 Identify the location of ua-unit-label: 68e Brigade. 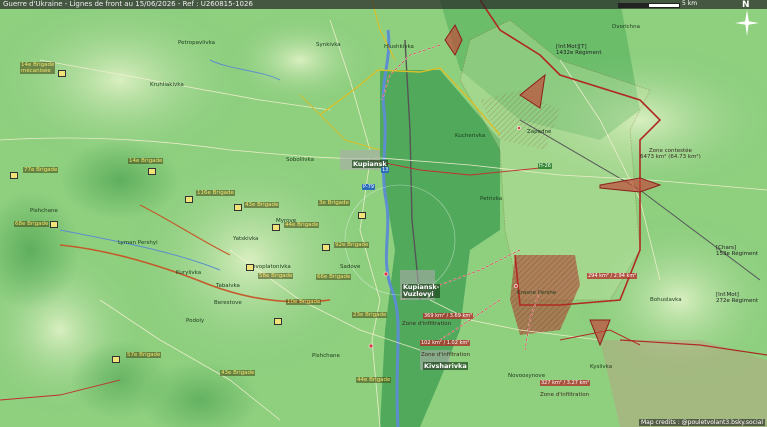
(32, 224).